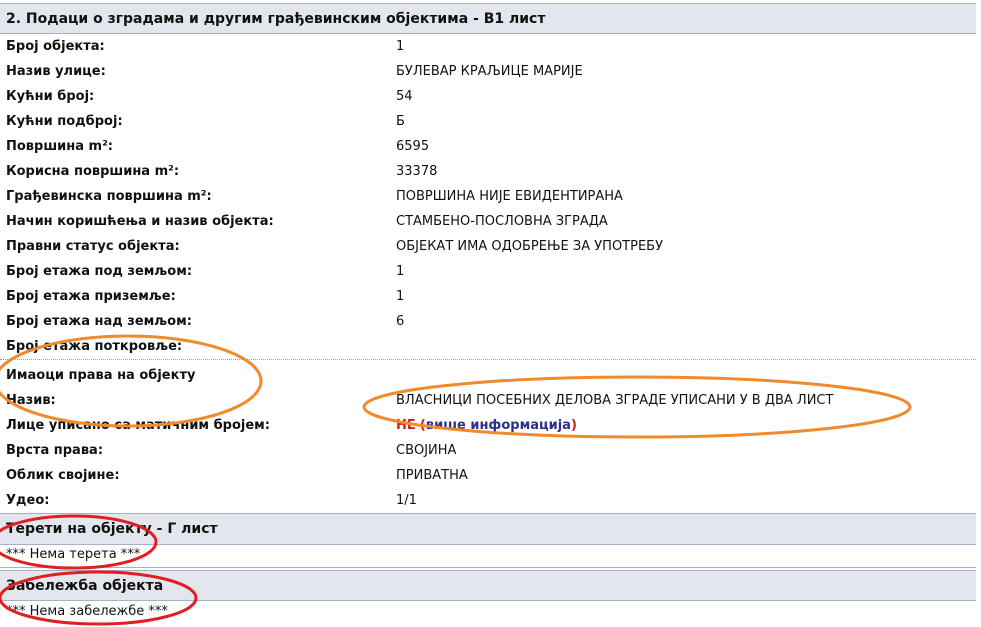  What do you see at coordinates (426, 450) in the screenshot?
I see `right-type-value: СВОЈИНА` at bounding box center [426, 450].